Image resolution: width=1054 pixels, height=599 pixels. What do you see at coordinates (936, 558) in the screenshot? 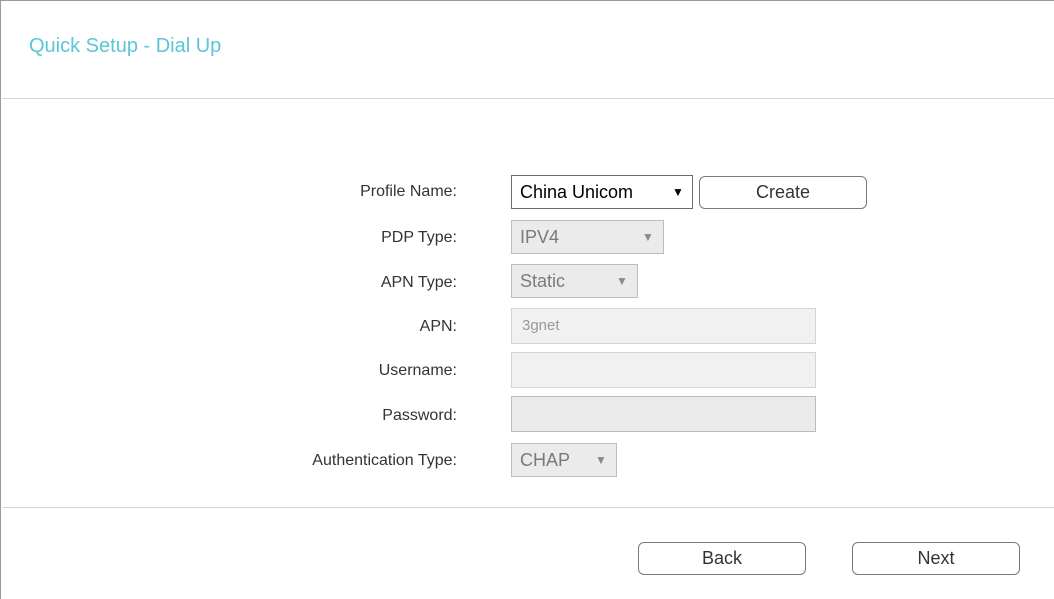
I see `next-button: Next` at bounding box center [936, 558].